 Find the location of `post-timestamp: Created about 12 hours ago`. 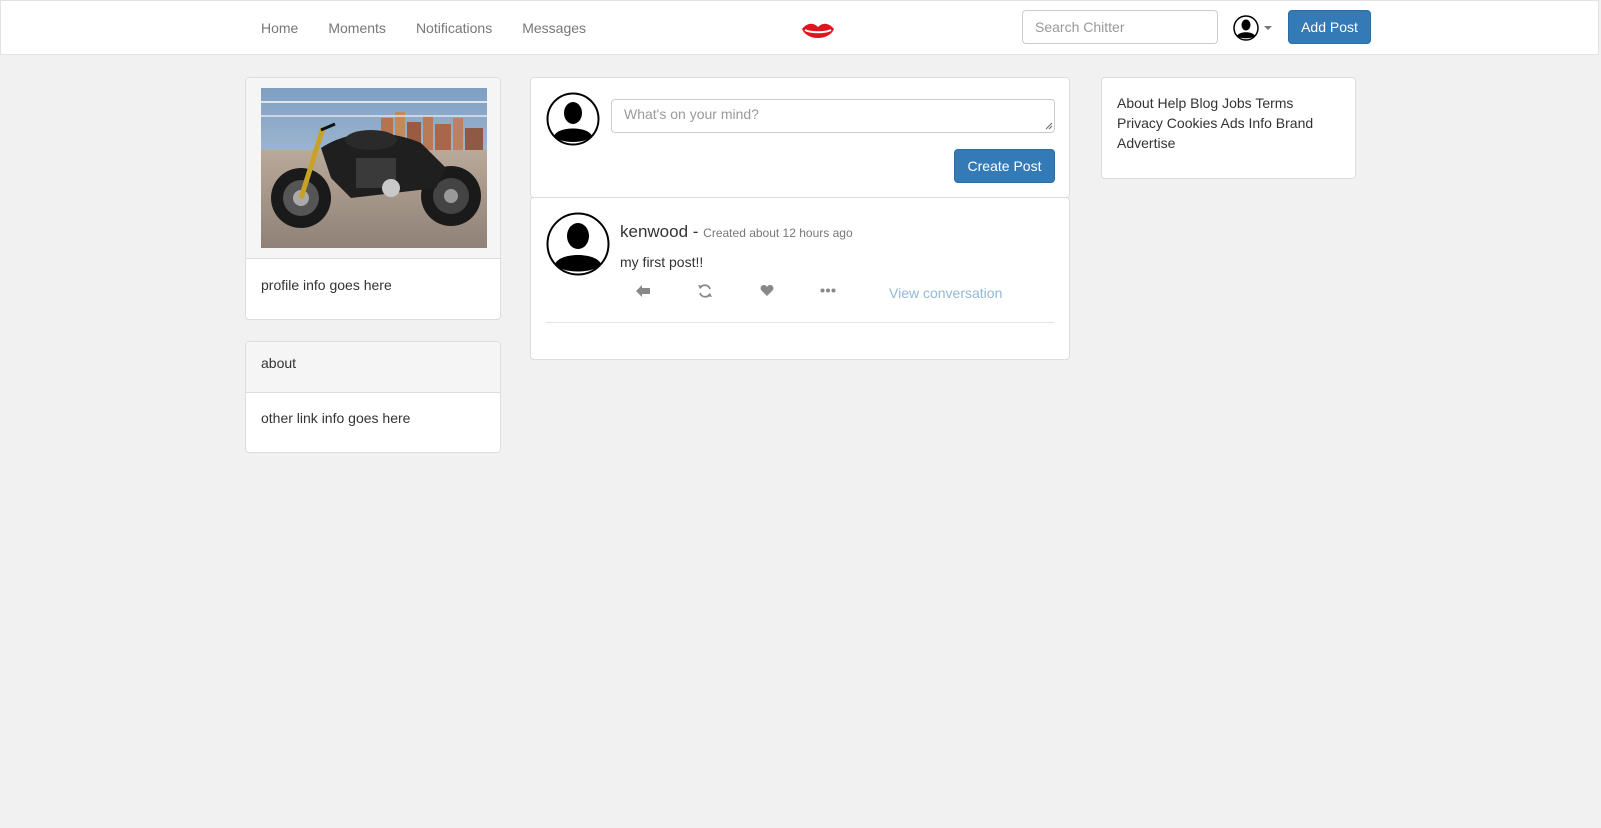

post-timestamp: Created about 12 hours ago is located at coordinates (778, 233).